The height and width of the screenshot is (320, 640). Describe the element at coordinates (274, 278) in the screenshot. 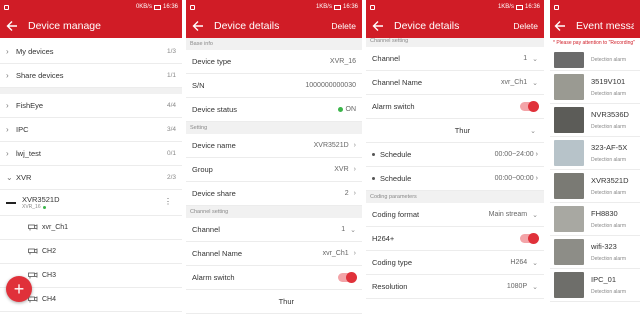

I see `alarm-switch-row: Alarm switch` at that location.